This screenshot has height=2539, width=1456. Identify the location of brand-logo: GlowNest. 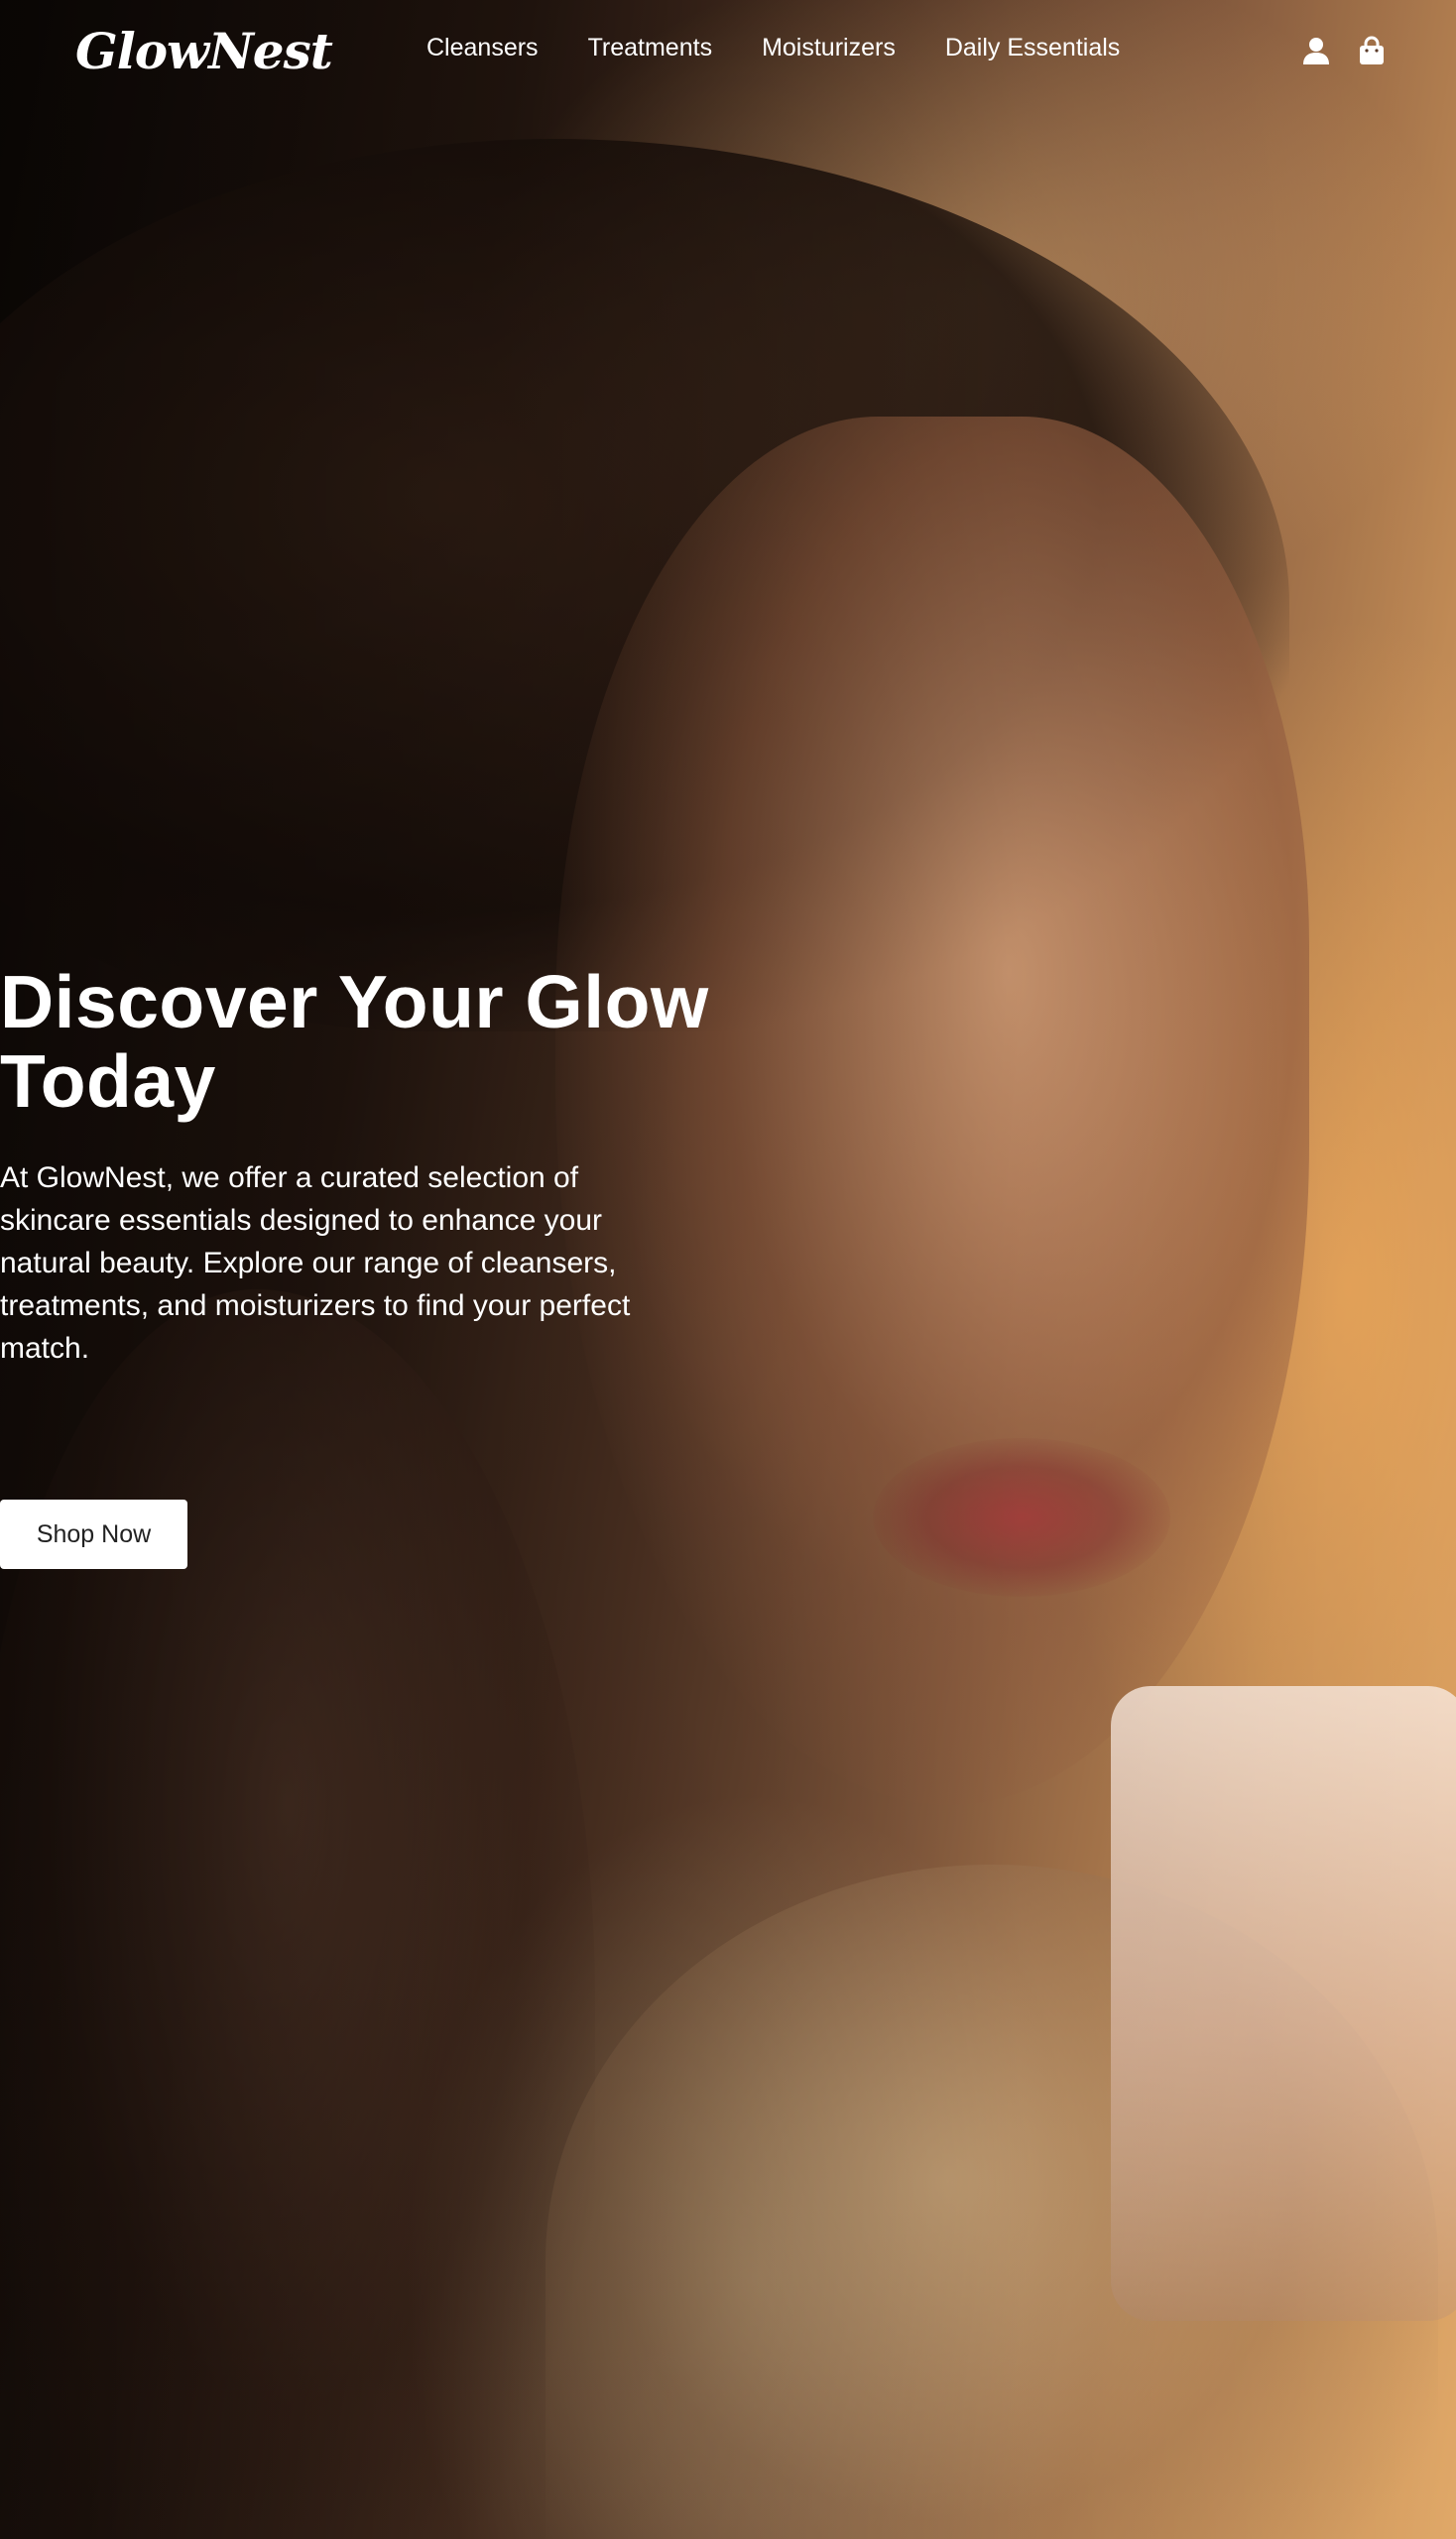
(204, 51).